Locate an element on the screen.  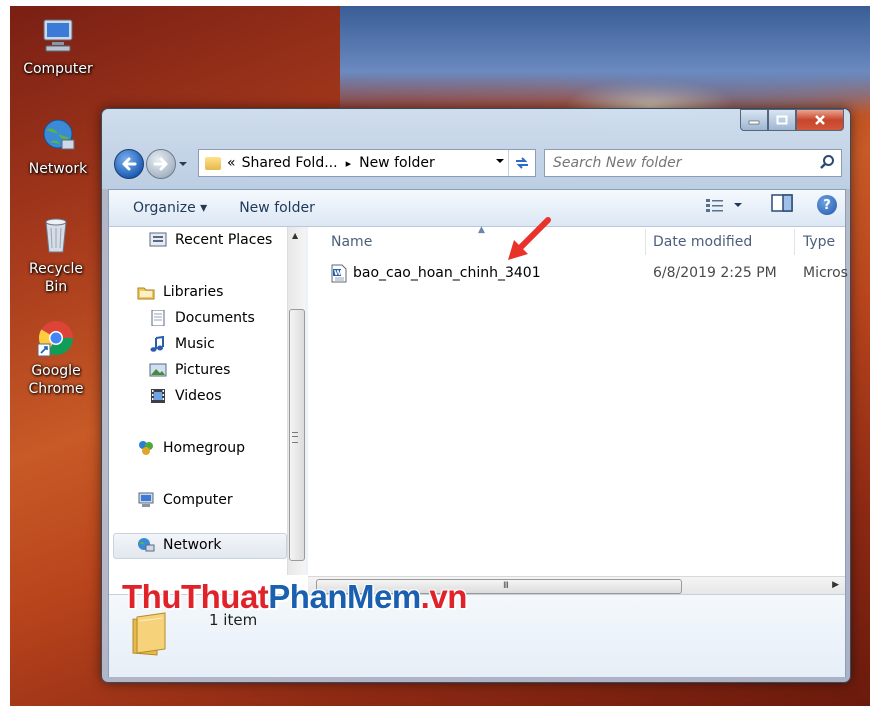
nav-item-label: Network is located at coordinates (192, 545).